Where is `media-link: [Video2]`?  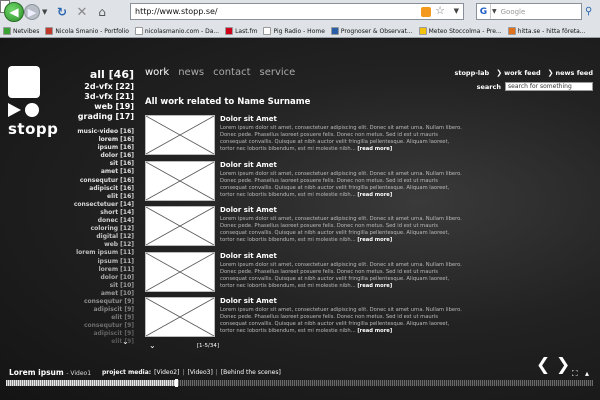
media-link: [Video2] is located at coordinates (166, 372).